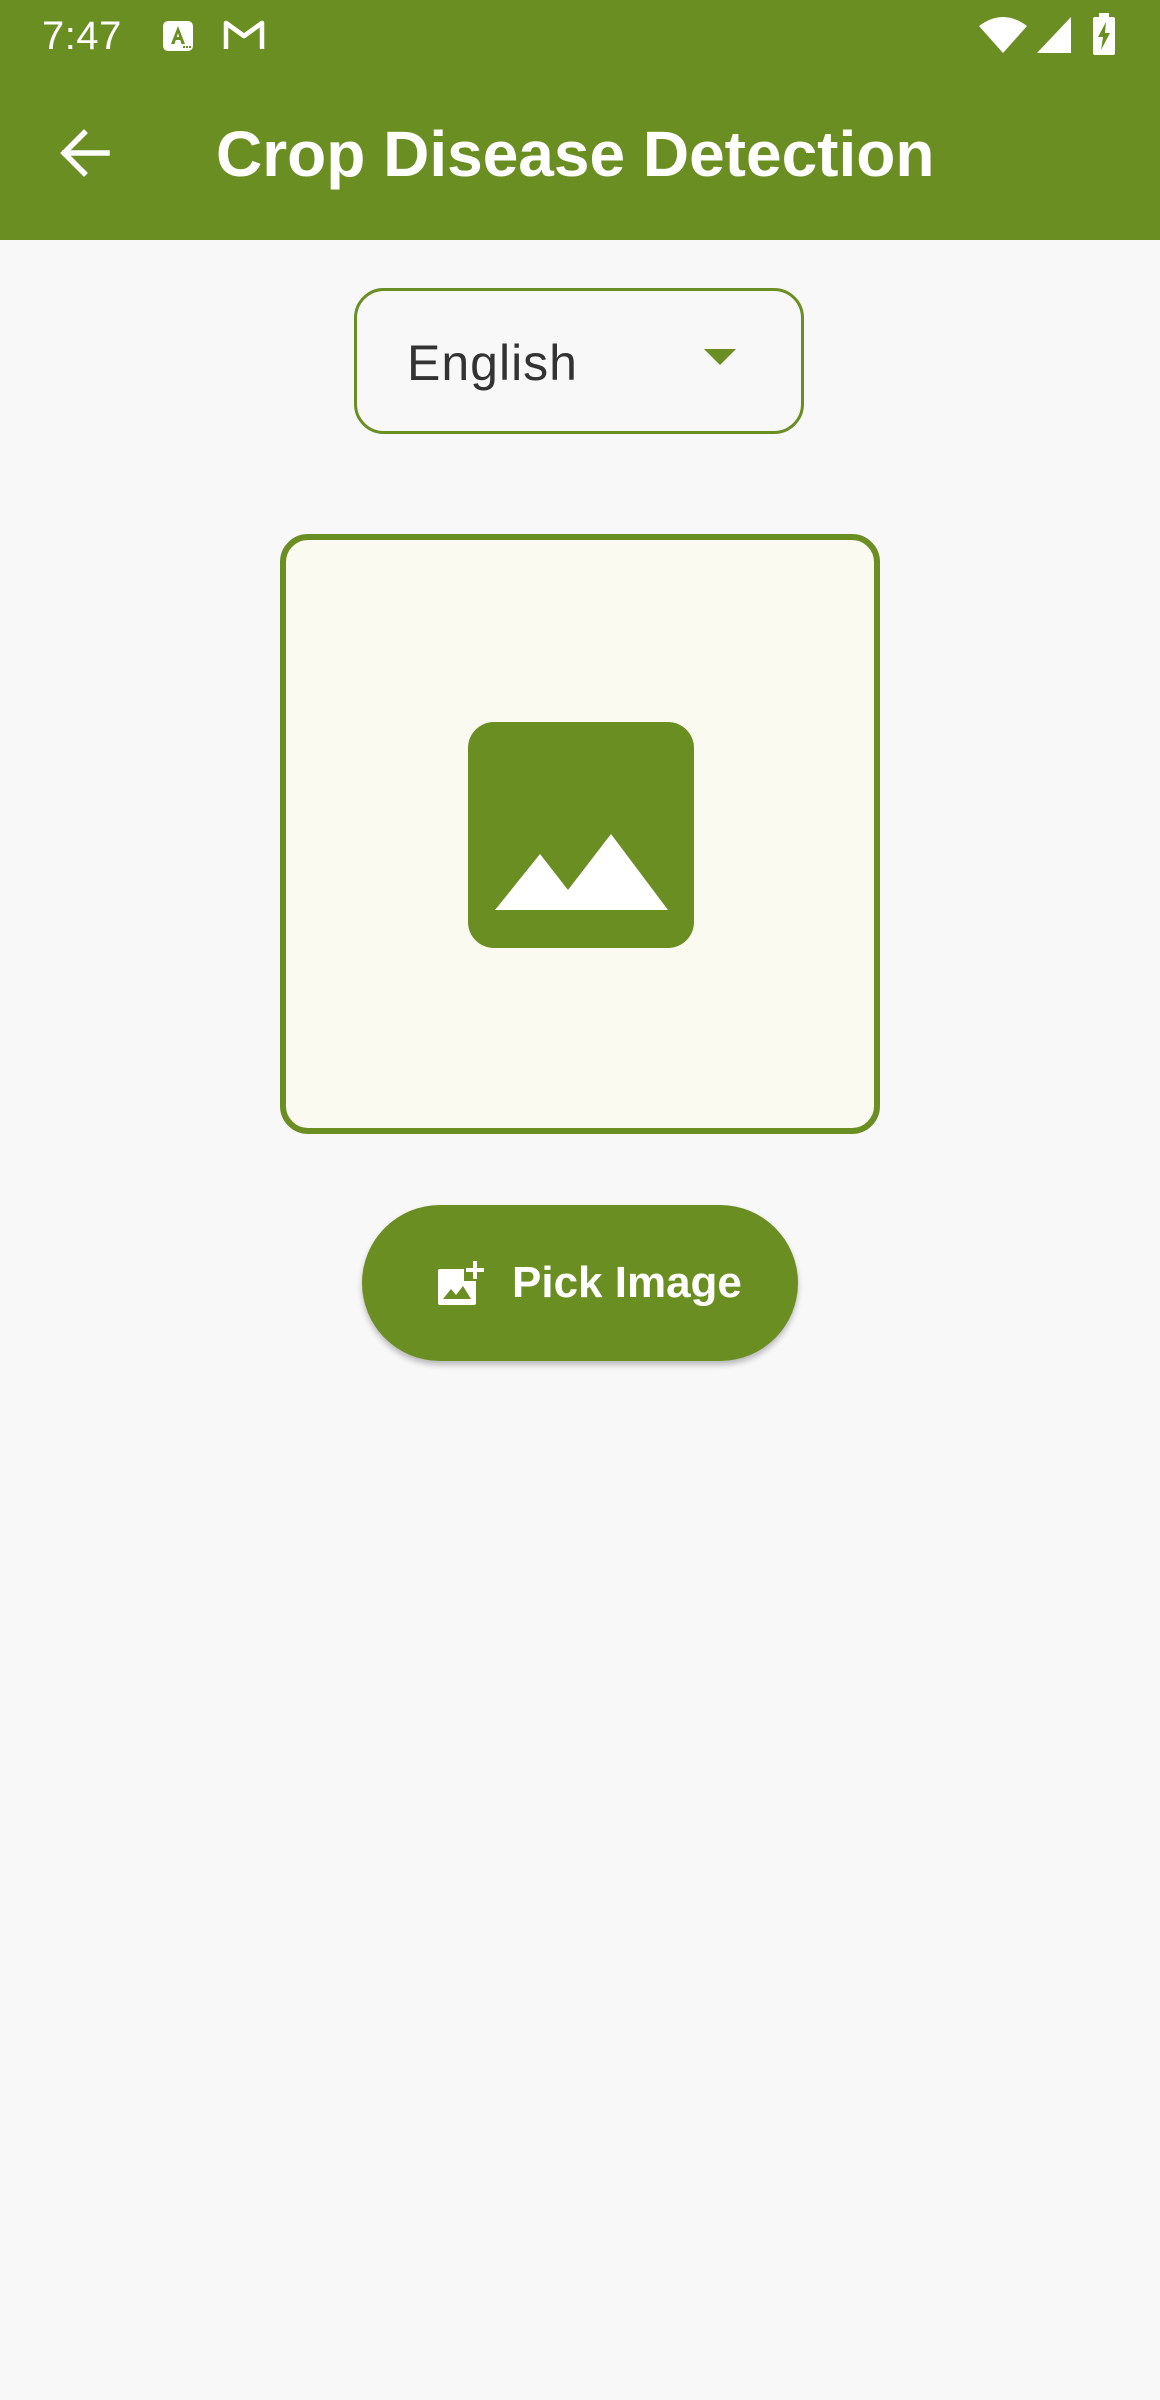 This screenshot has width=1160, height=2400. I want to click on pick-image-label: Pick Image, so click(627, 1282).